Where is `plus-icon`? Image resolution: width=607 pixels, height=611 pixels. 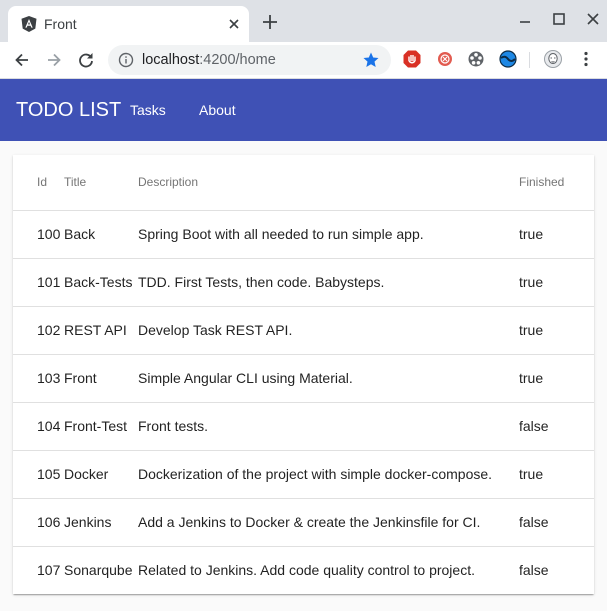
plus-icon is located at coordinates (270, 22).